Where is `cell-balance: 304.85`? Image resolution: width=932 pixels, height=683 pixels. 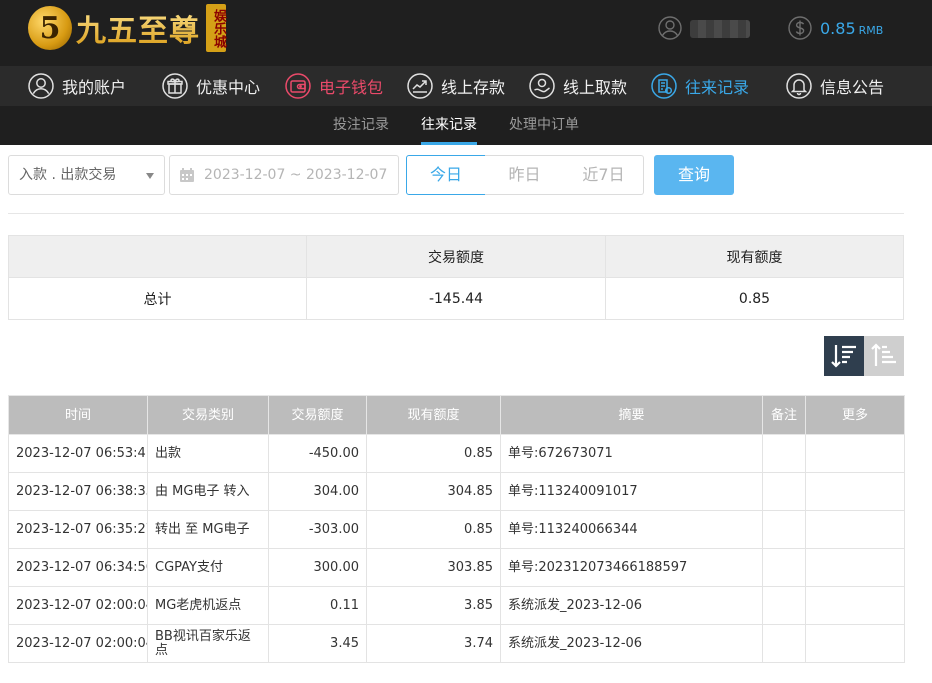
cell-balance: 304.85 is located at coordinates (433, 491).